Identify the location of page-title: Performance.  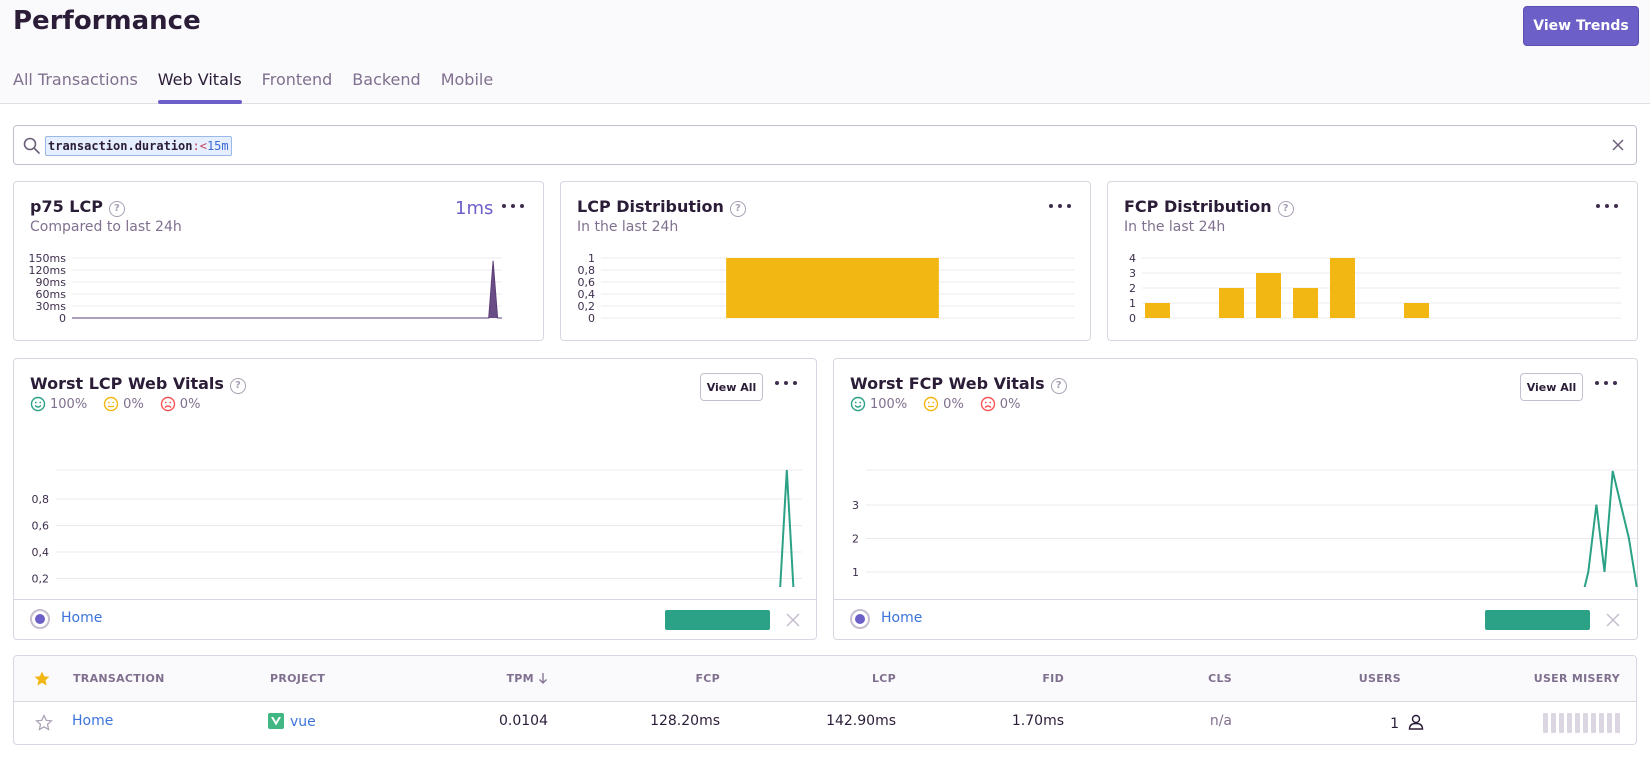
(107, 21).